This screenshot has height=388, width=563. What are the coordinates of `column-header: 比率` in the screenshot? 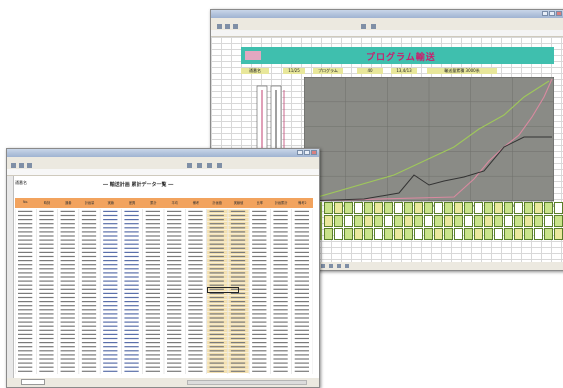 It's located at (259, 202).